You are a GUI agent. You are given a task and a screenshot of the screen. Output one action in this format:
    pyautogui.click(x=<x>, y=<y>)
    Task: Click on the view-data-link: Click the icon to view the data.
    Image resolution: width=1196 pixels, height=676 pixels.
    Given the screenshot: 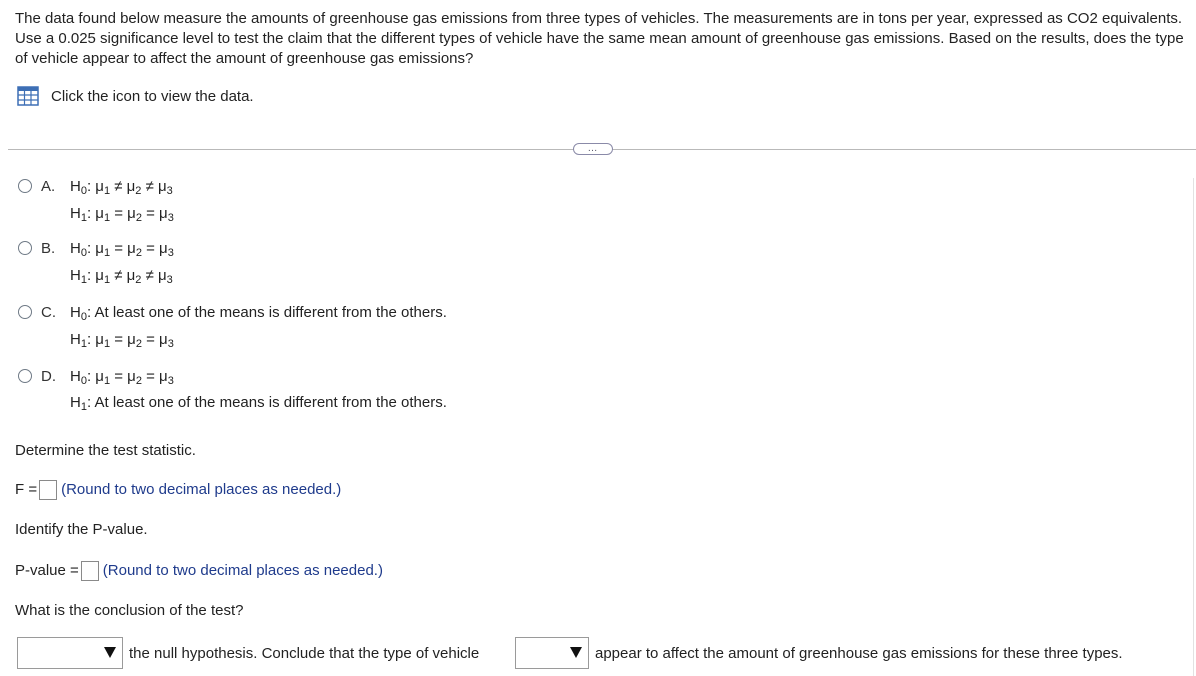 What is the action you would take?
    pyautogui.click(x=135, y=96)
    